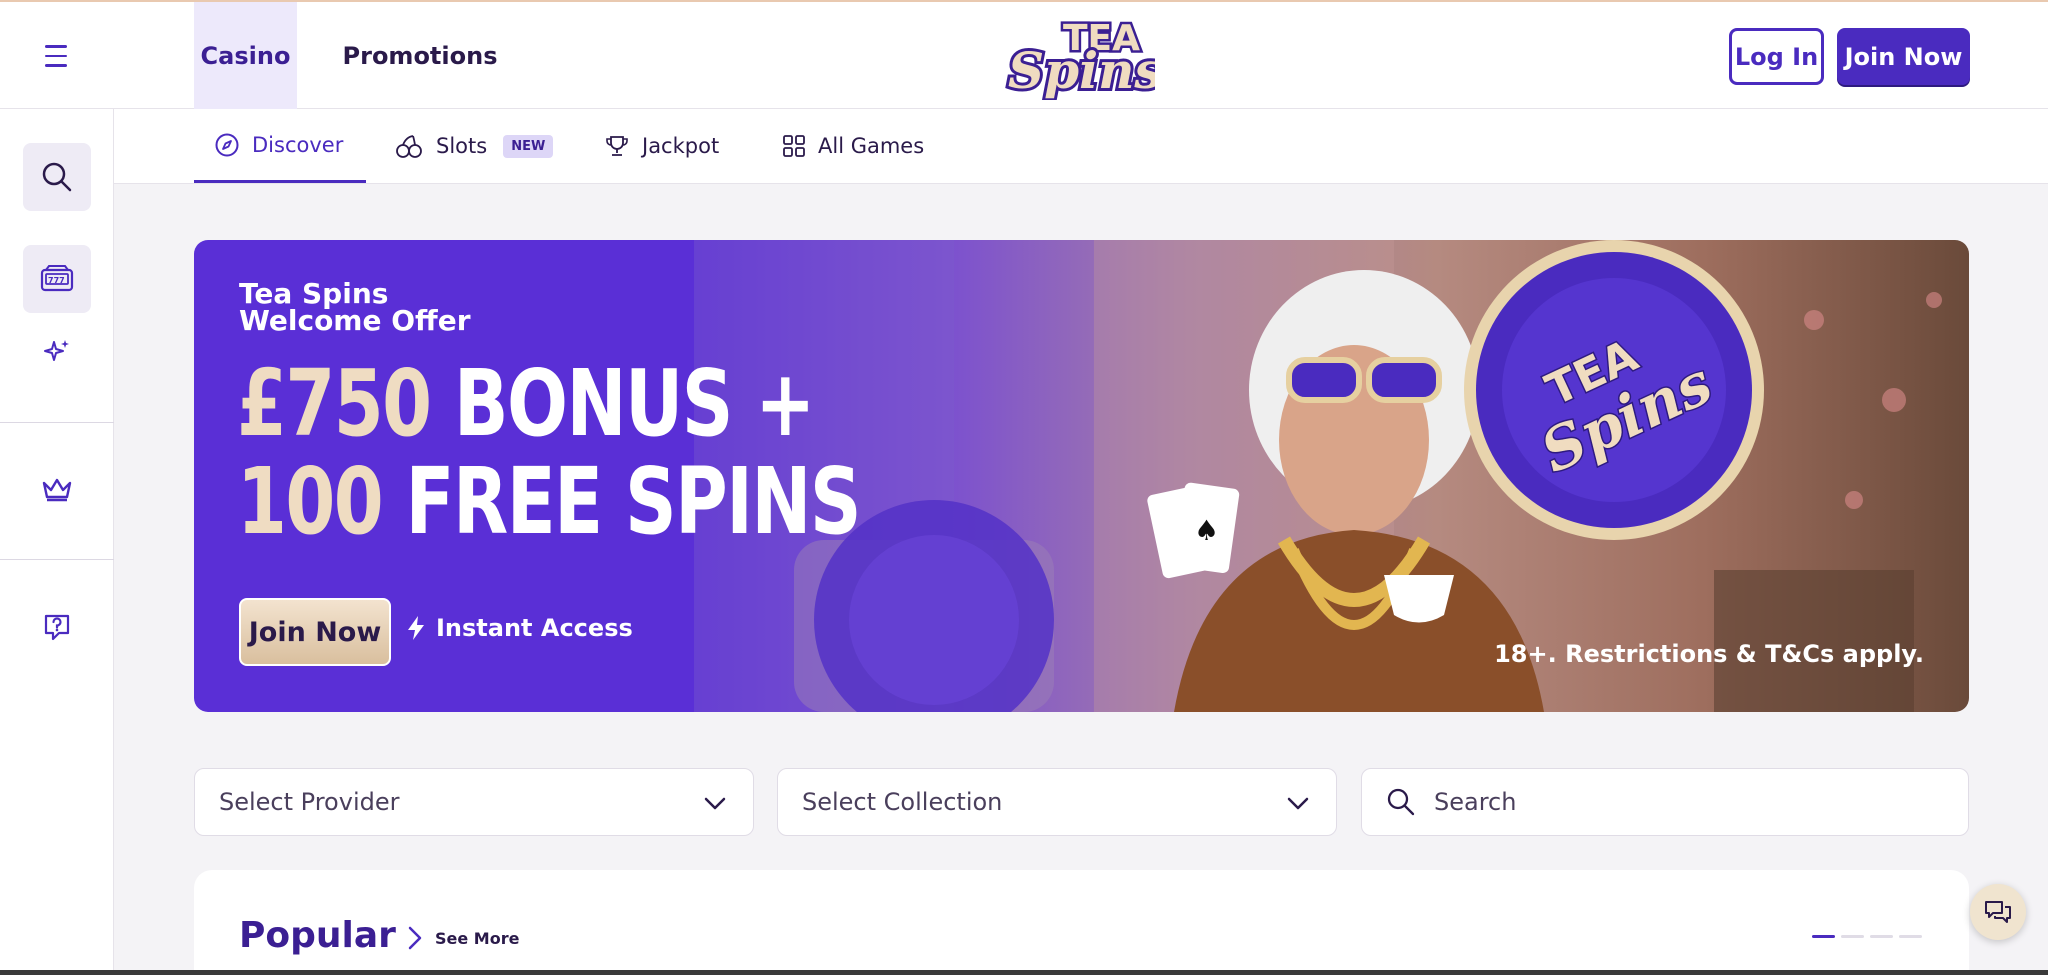  What do you see at coordinates (57, 542) in the screenshot?
I see `left-sidebar: 777` at bounding box center [57, 542].